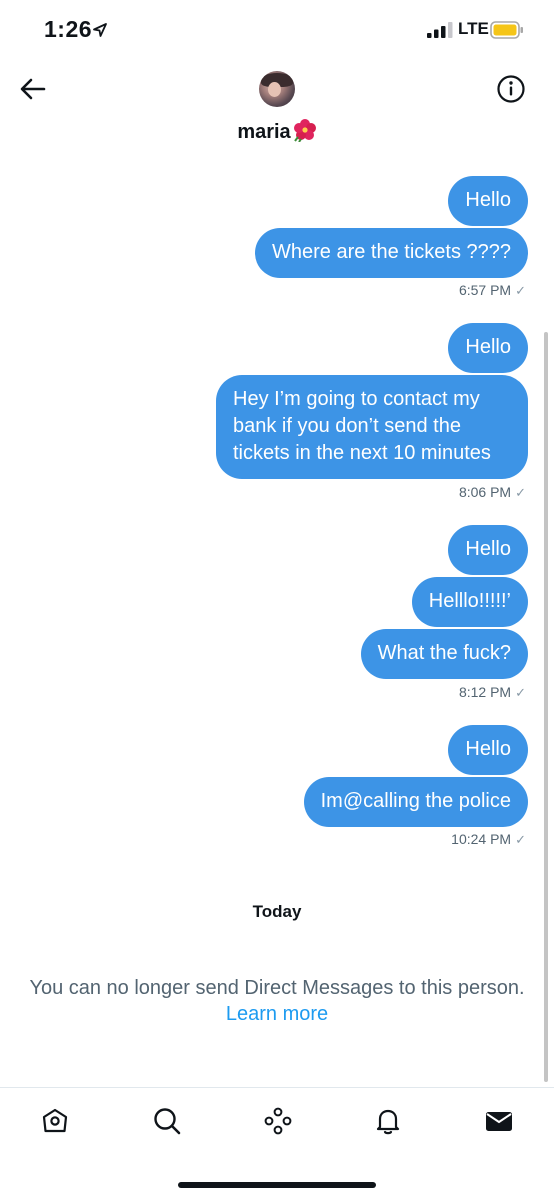 The image size is (554, 1200). I want to click on signal-bars-icon, so click(440, 30).